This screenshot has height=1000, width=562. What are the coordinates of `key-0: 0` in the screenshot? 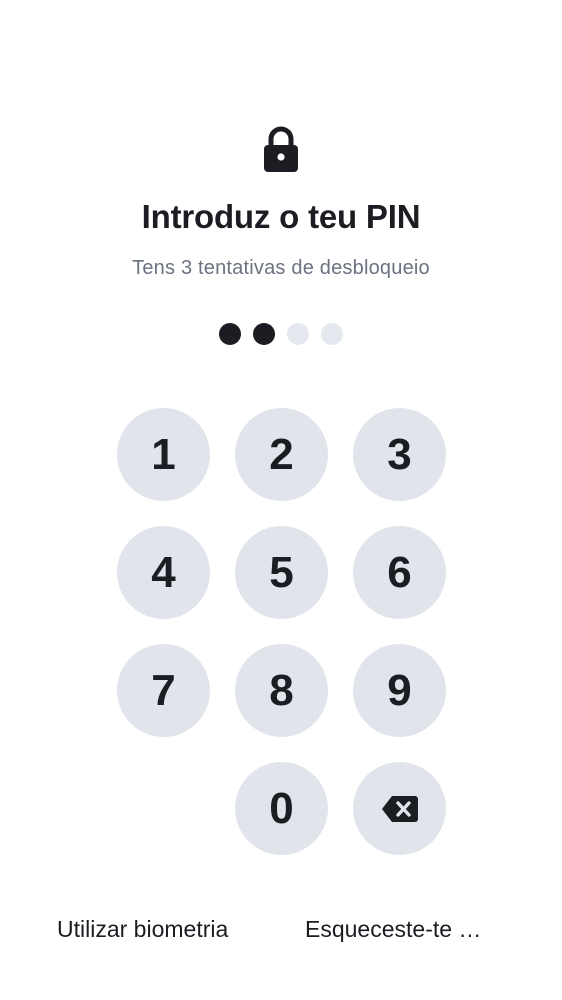 It's located at (281, 808).